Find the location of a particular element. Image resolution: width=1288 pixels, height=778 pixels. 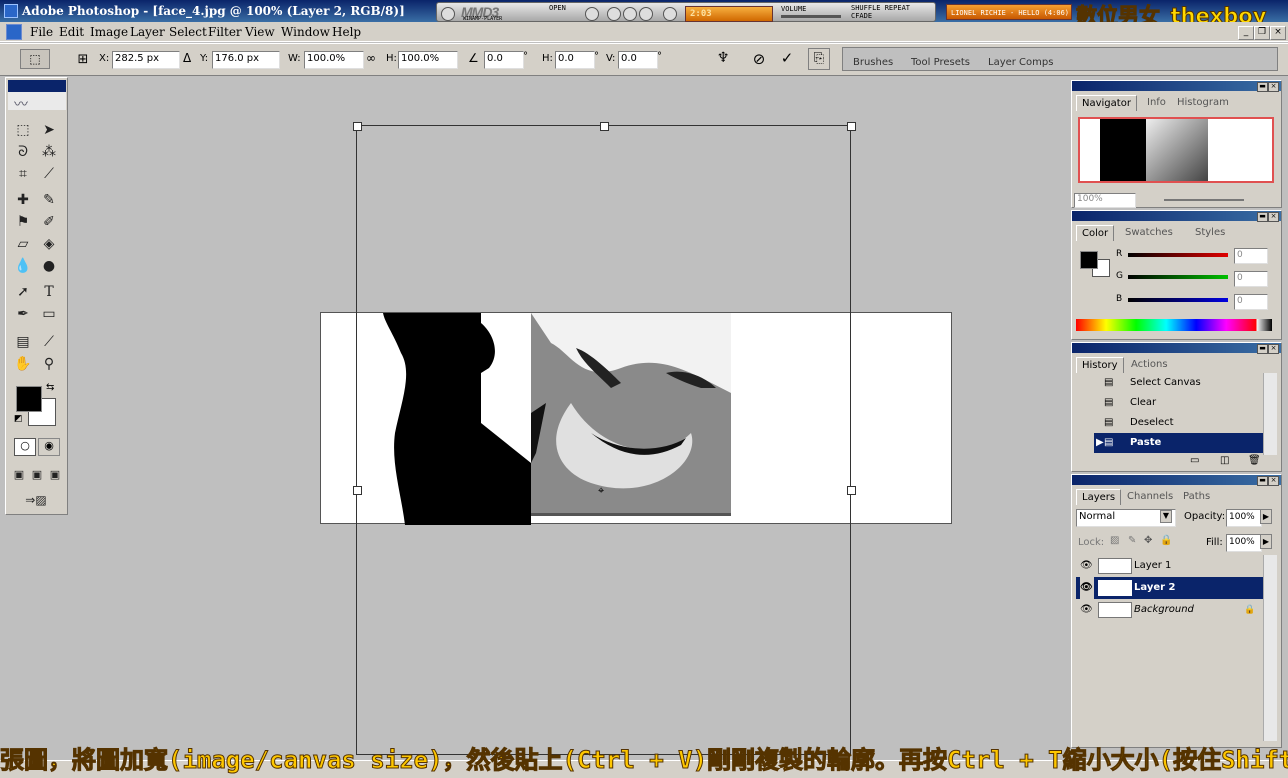

previous-icon is located at coordinates (592, 14).